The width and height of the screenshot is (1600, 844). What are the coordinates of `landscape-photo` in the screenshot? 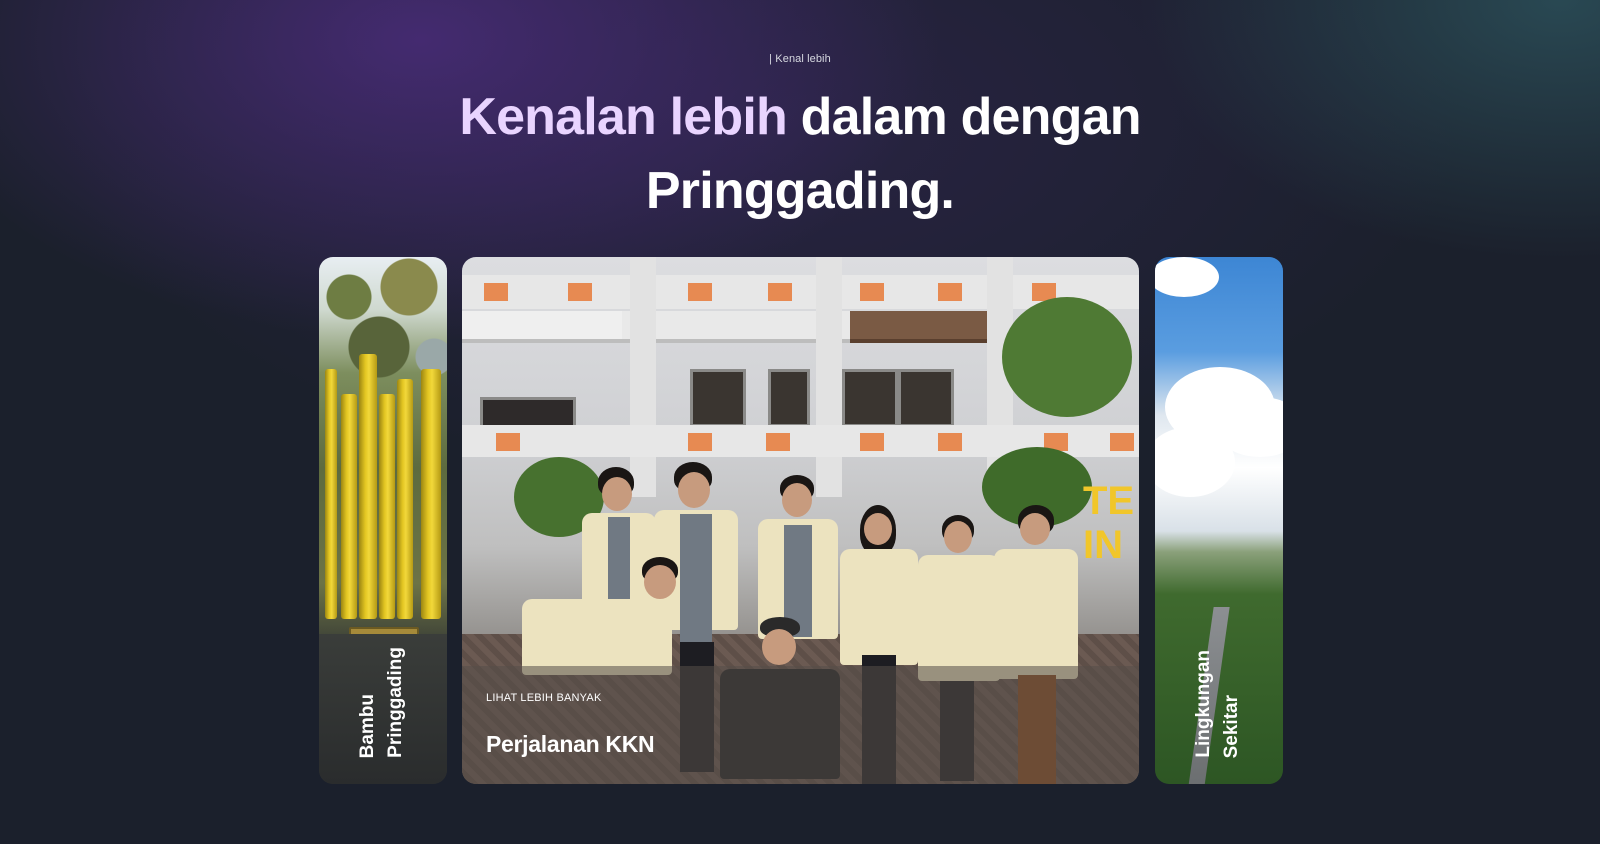 It's located at (1219, 520).